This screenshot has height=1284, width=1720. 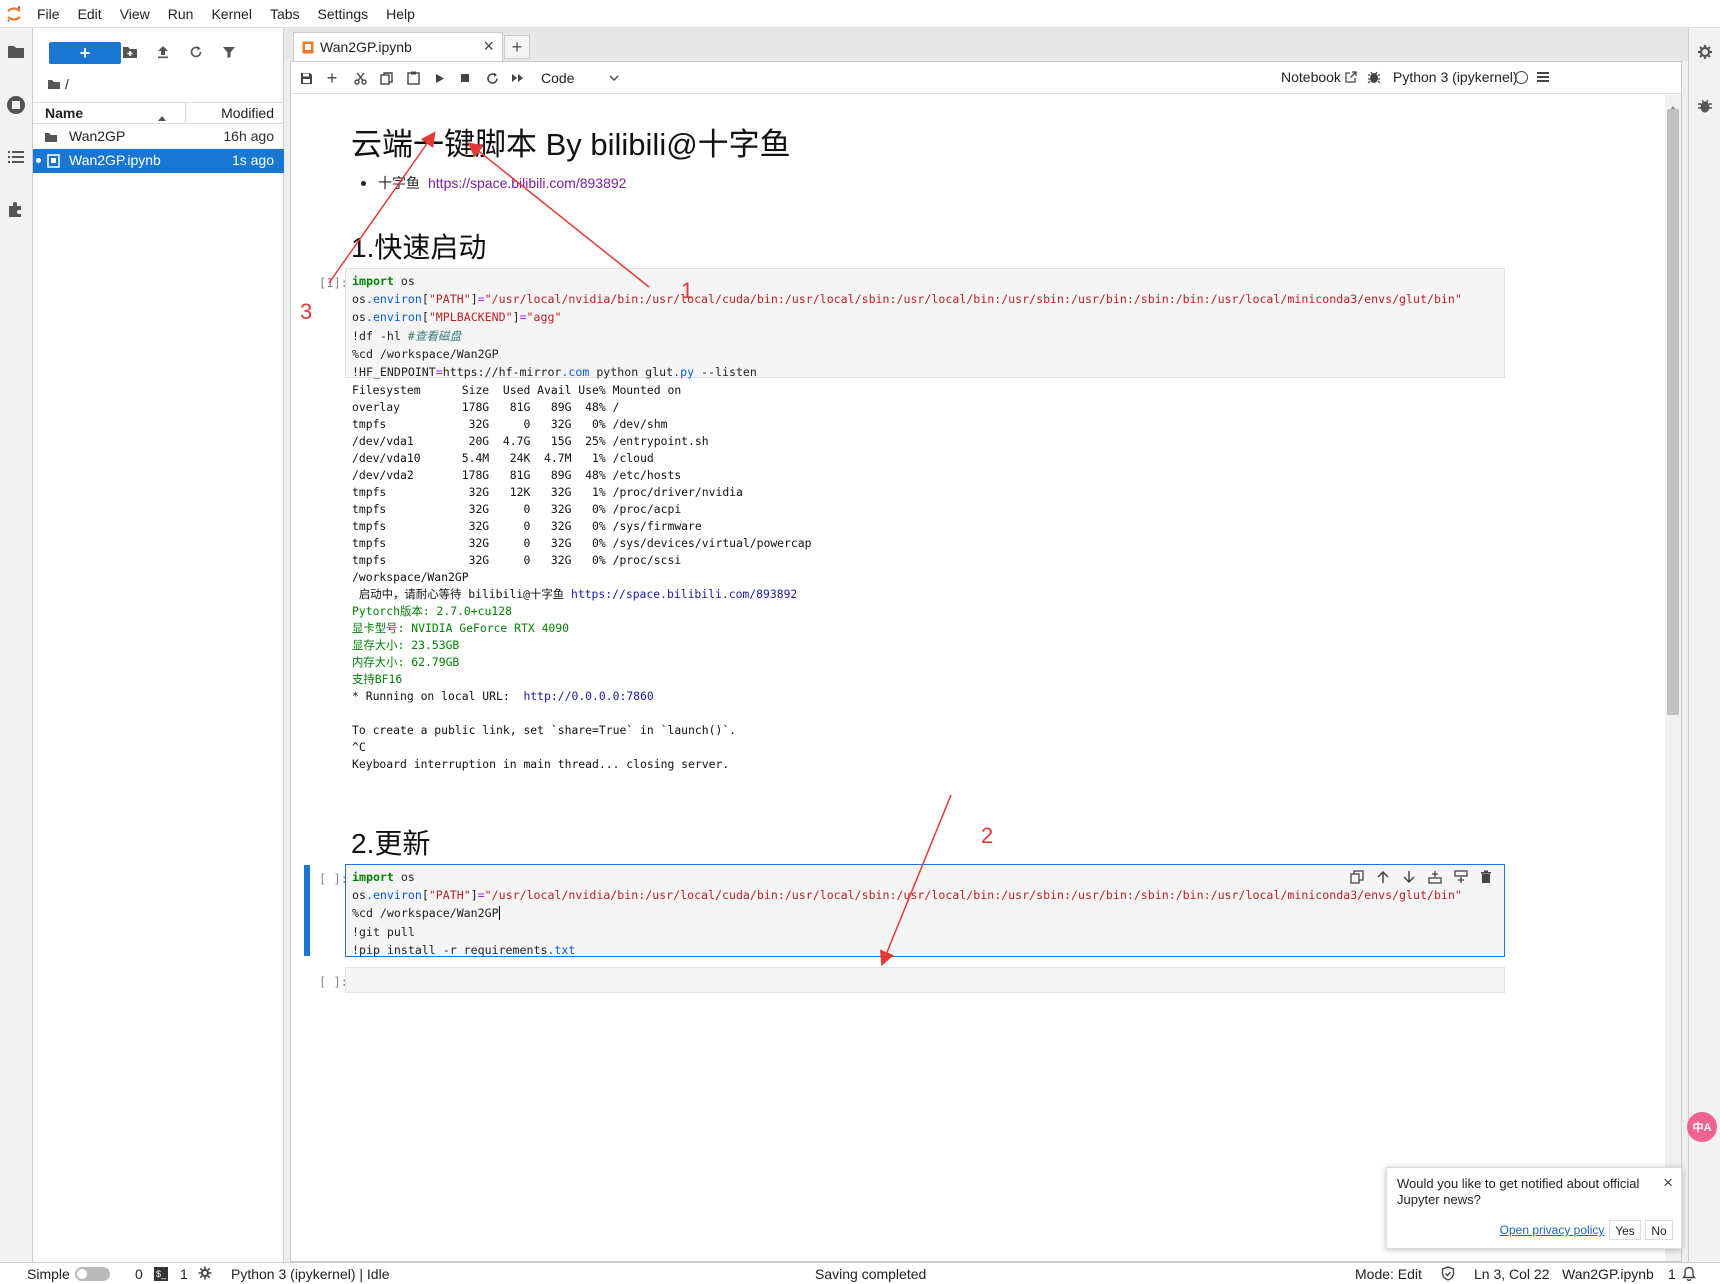 What do you see at coordinates (115, 160) in the screenshot?
I see `file-name: Wan2GP.ipynb` at bounding box center [115, 160].